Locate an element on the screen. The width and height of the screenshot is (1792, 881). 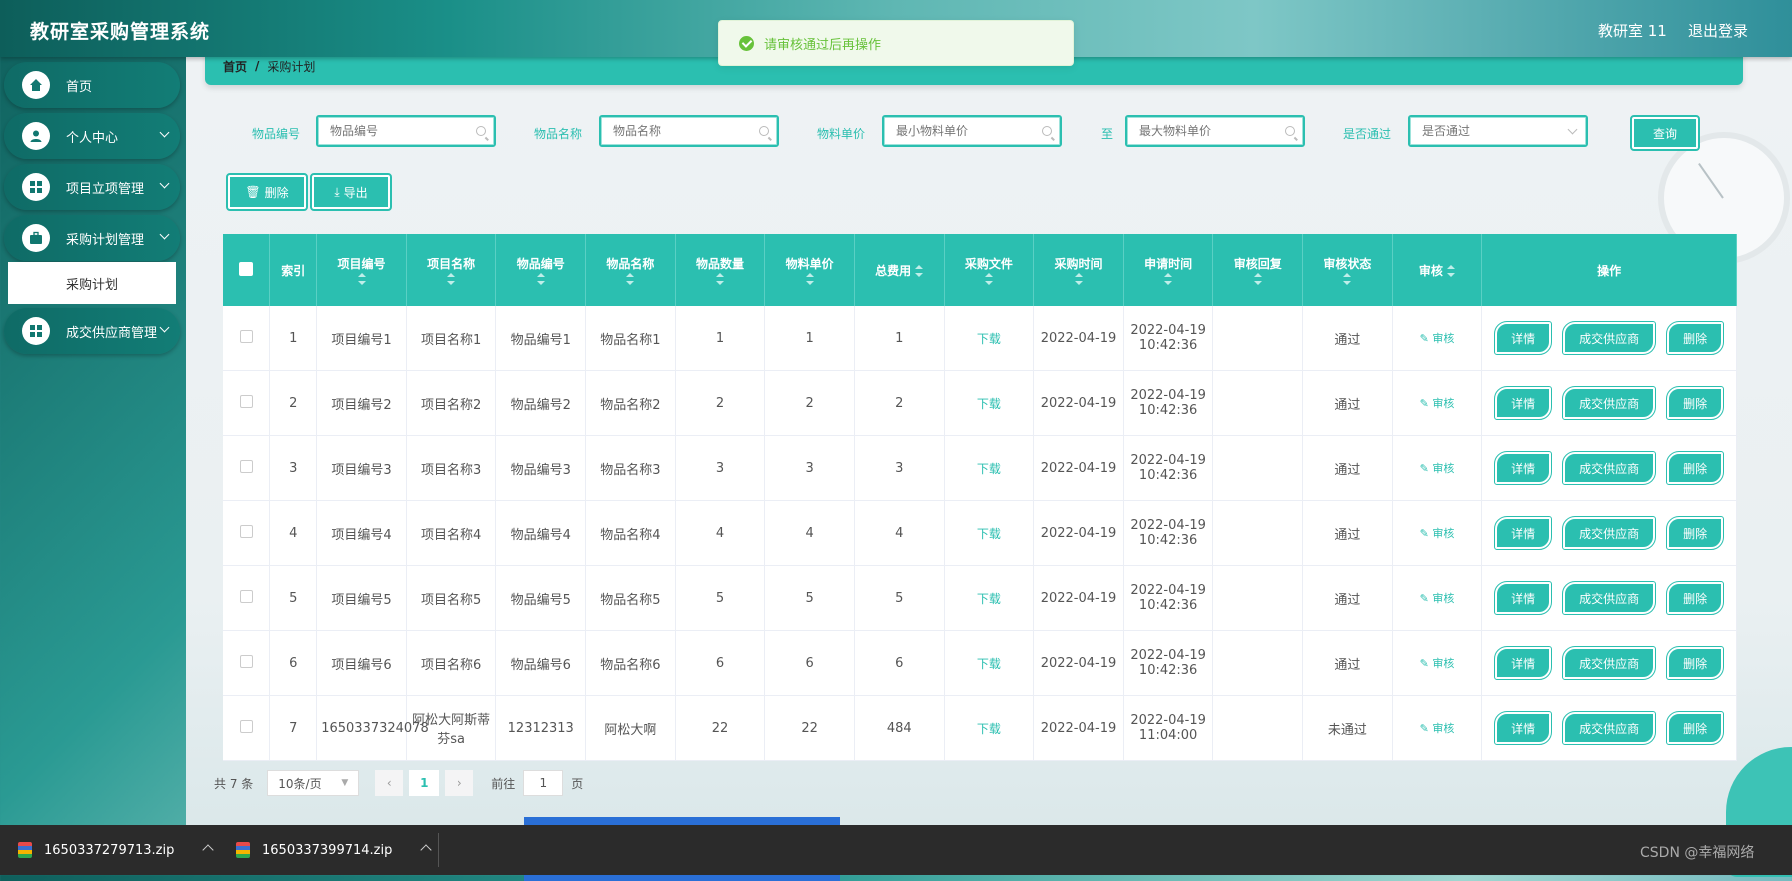
page-size-select: 10条/页 ▼ is located at coordinates (313, 783).